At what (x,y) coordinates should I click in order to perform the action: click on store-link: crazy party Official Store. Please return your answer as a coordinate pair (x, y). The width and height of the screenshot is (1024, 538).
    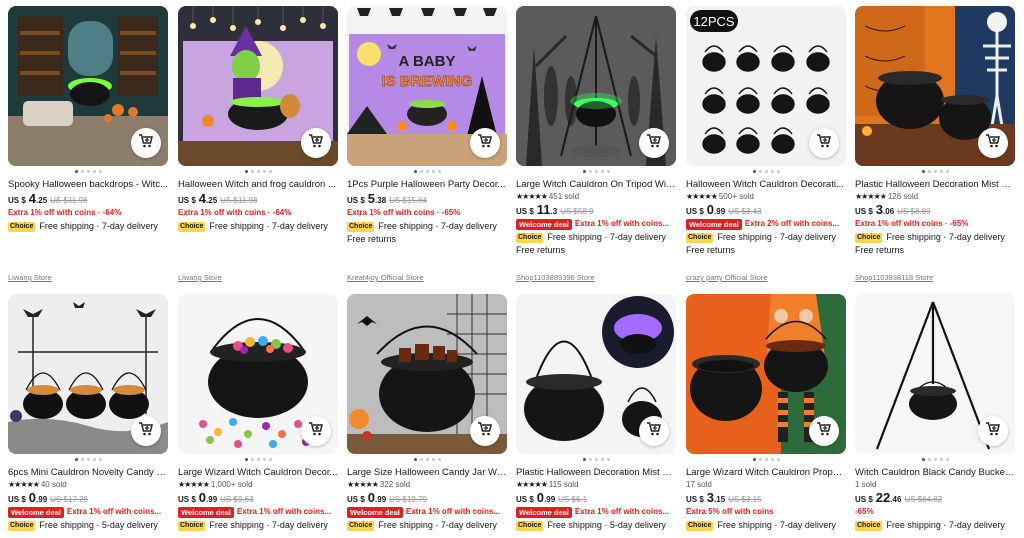
    Looking at the image, I should click on (727, 277).